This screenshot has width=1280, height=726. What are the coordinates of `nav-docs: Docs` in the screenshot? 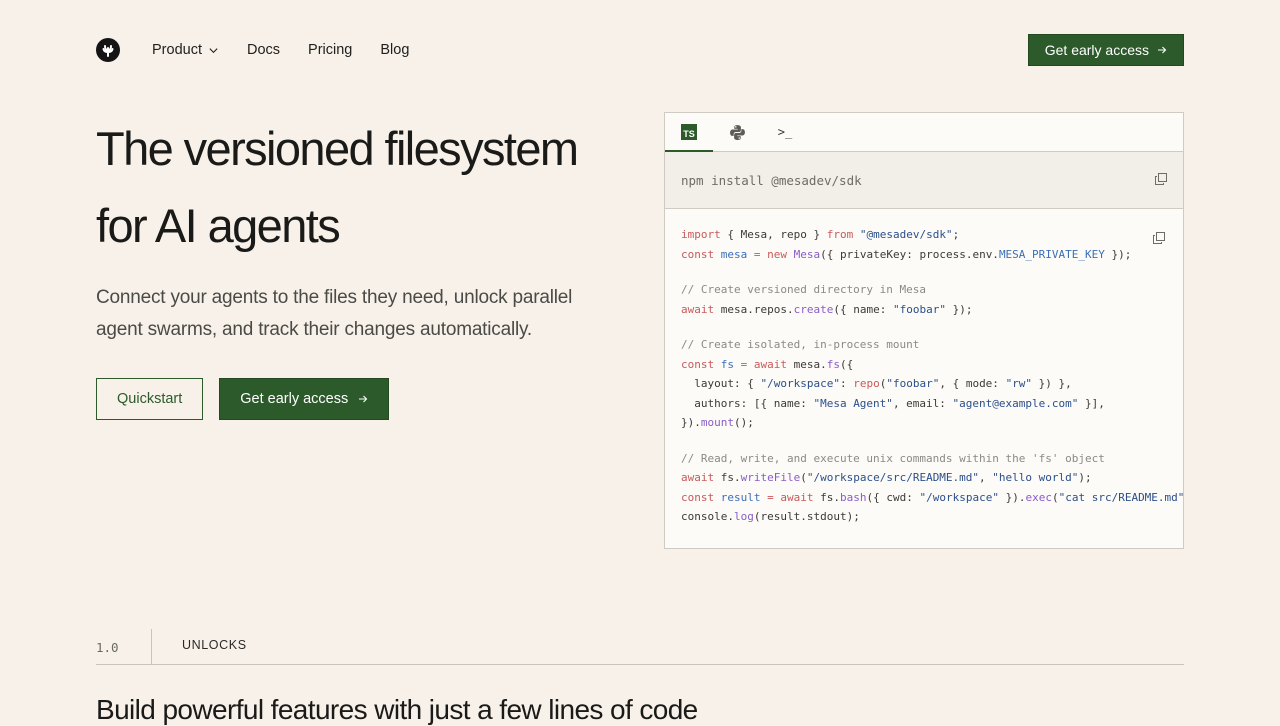 It's located at (263, 50).